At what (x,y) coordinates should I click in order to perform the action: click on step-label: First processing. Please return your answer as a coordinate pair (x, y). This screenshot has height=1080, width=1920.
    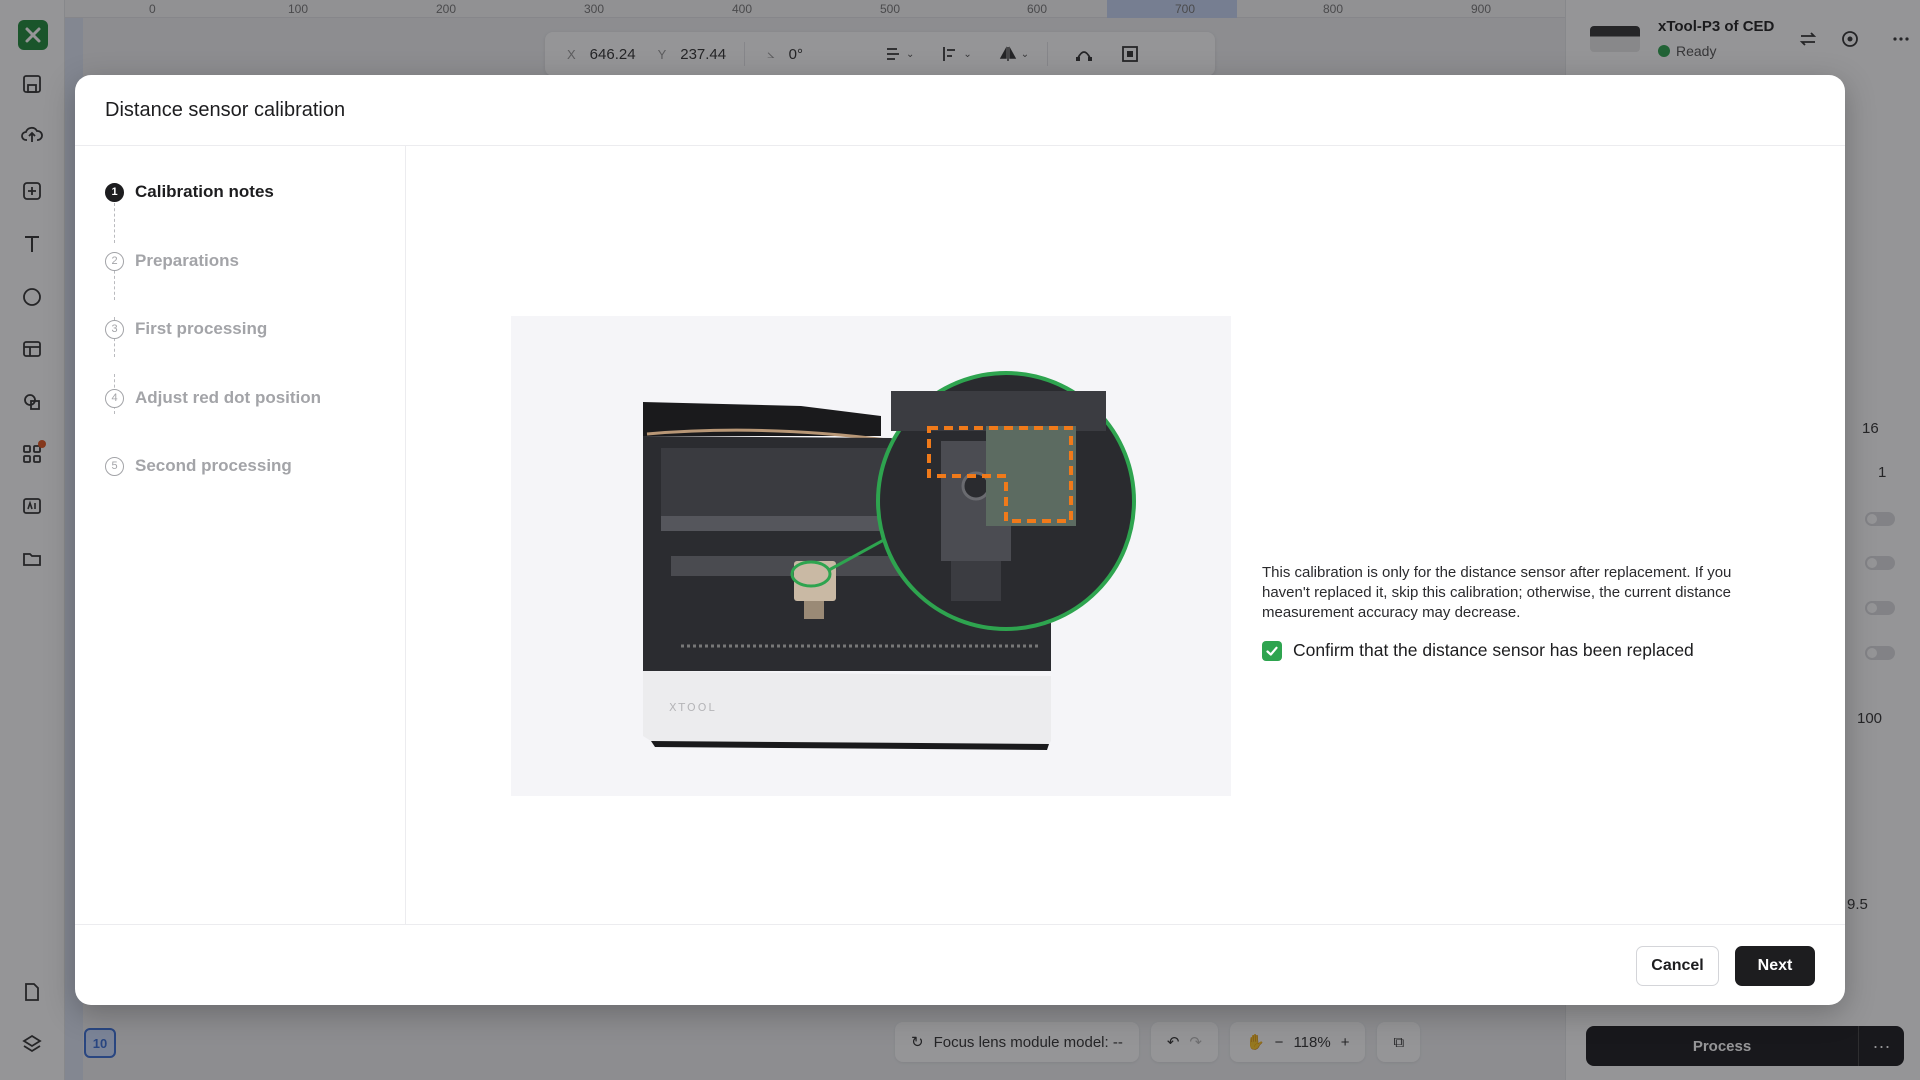
    Looking at the image, I should click on (201, 328).